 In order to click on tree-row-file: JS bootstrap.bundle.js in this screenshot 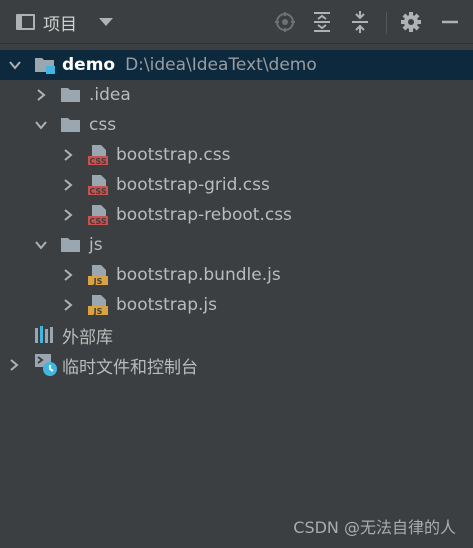, I will do `click(236, 275)`.